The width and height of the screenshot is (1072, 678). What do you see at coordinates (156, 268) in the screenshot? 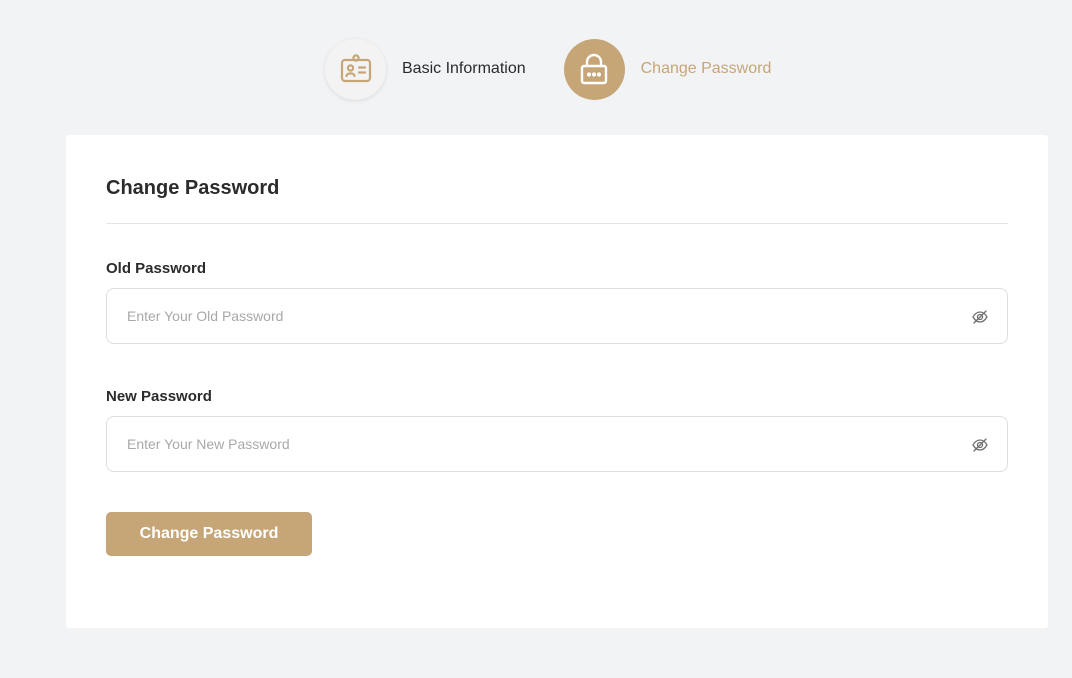
I see `old-password-label: Old Password` at bounding box center [156, 268].